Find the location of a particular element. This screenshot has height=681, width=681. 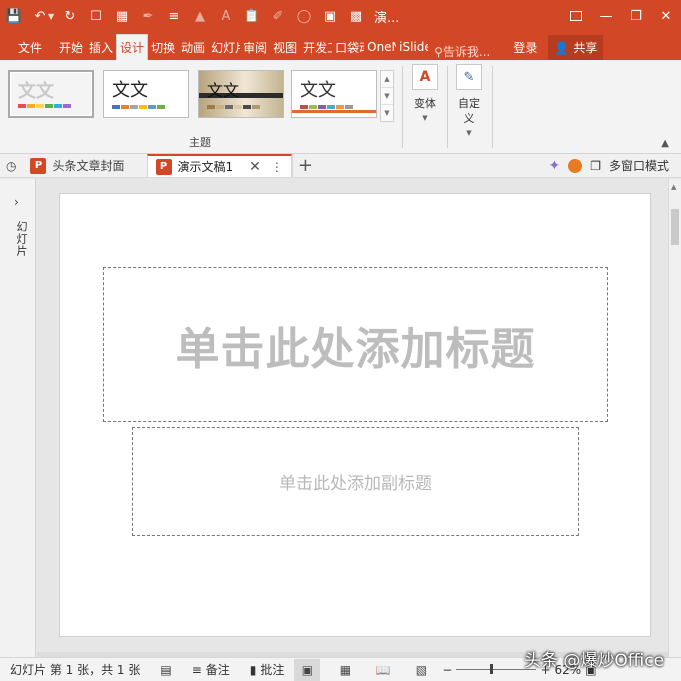

zoom-slider is located at coordinates (496, 669).